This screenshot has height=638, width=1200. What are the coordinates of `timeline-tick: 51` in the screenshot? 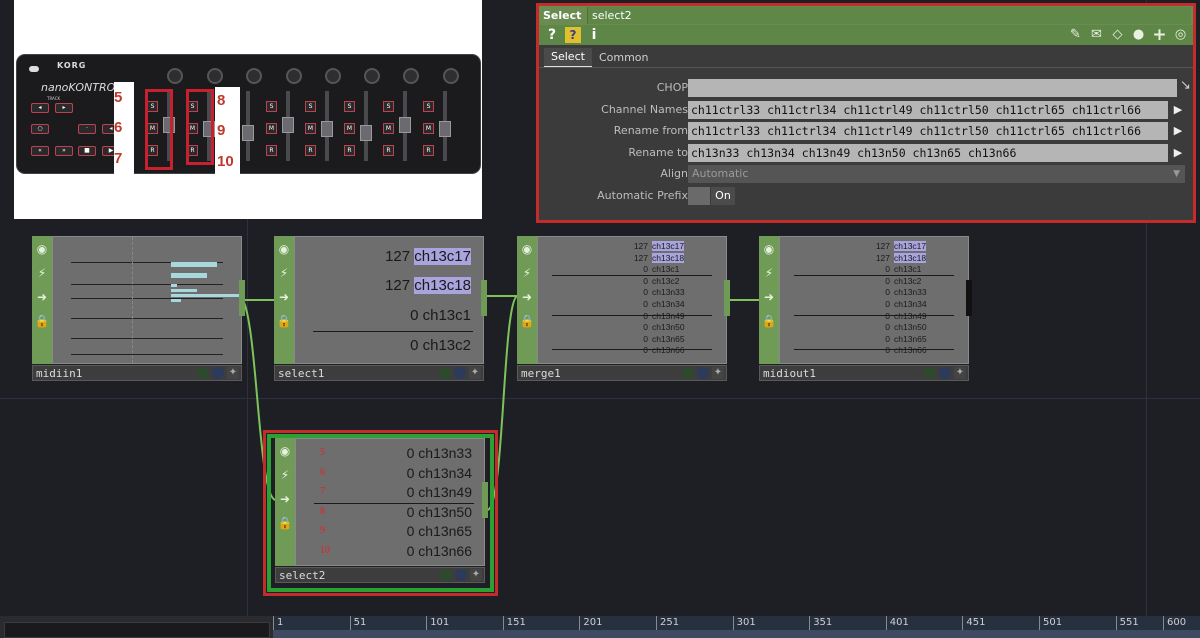 It's located at (357, 623).